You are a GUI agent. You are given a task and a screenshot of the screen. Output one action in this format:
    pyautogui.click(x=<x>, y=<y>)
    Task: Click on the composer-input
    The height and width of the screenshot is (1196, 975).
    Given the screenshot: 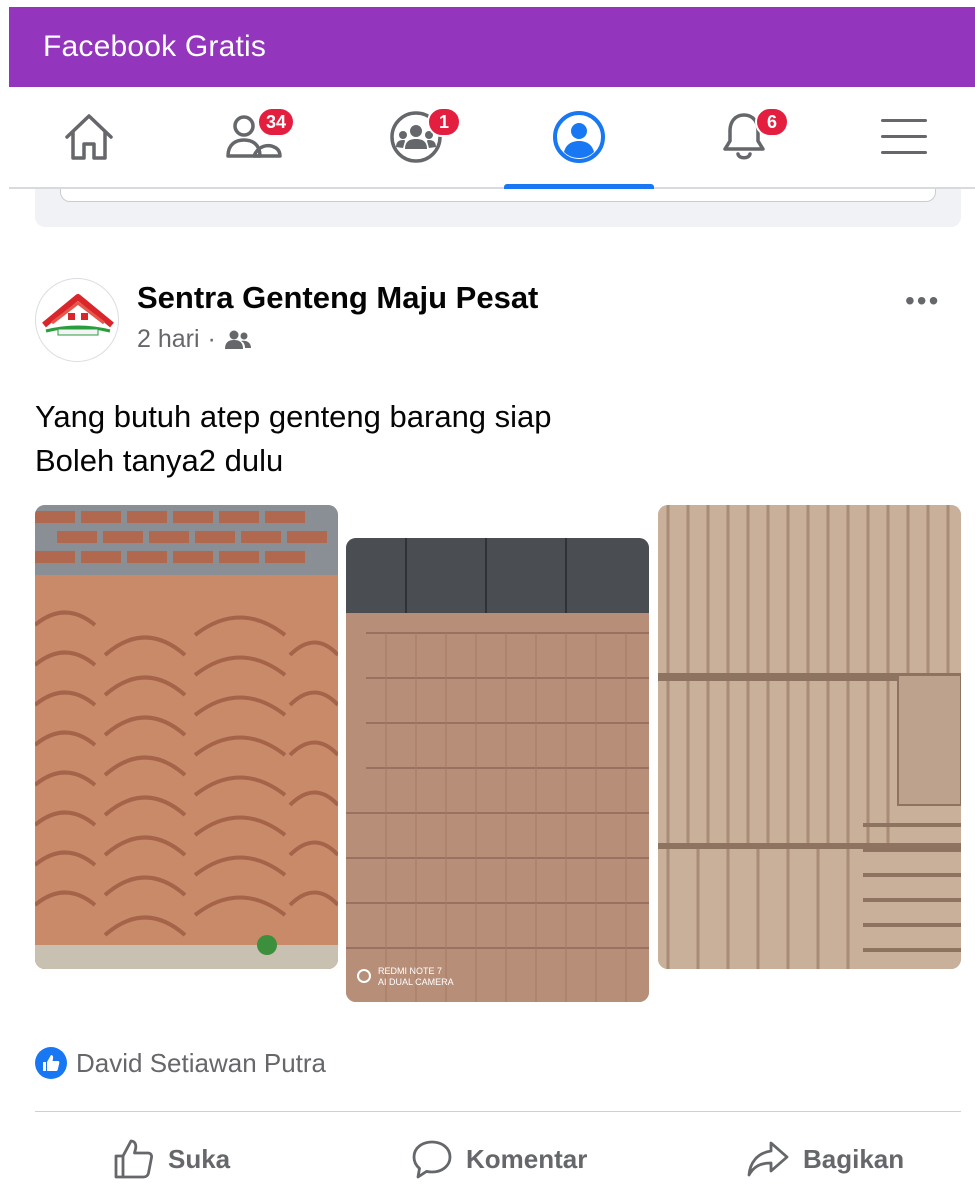 What is the action you would take?
    pyautogui.click(x=498, y=195)
    